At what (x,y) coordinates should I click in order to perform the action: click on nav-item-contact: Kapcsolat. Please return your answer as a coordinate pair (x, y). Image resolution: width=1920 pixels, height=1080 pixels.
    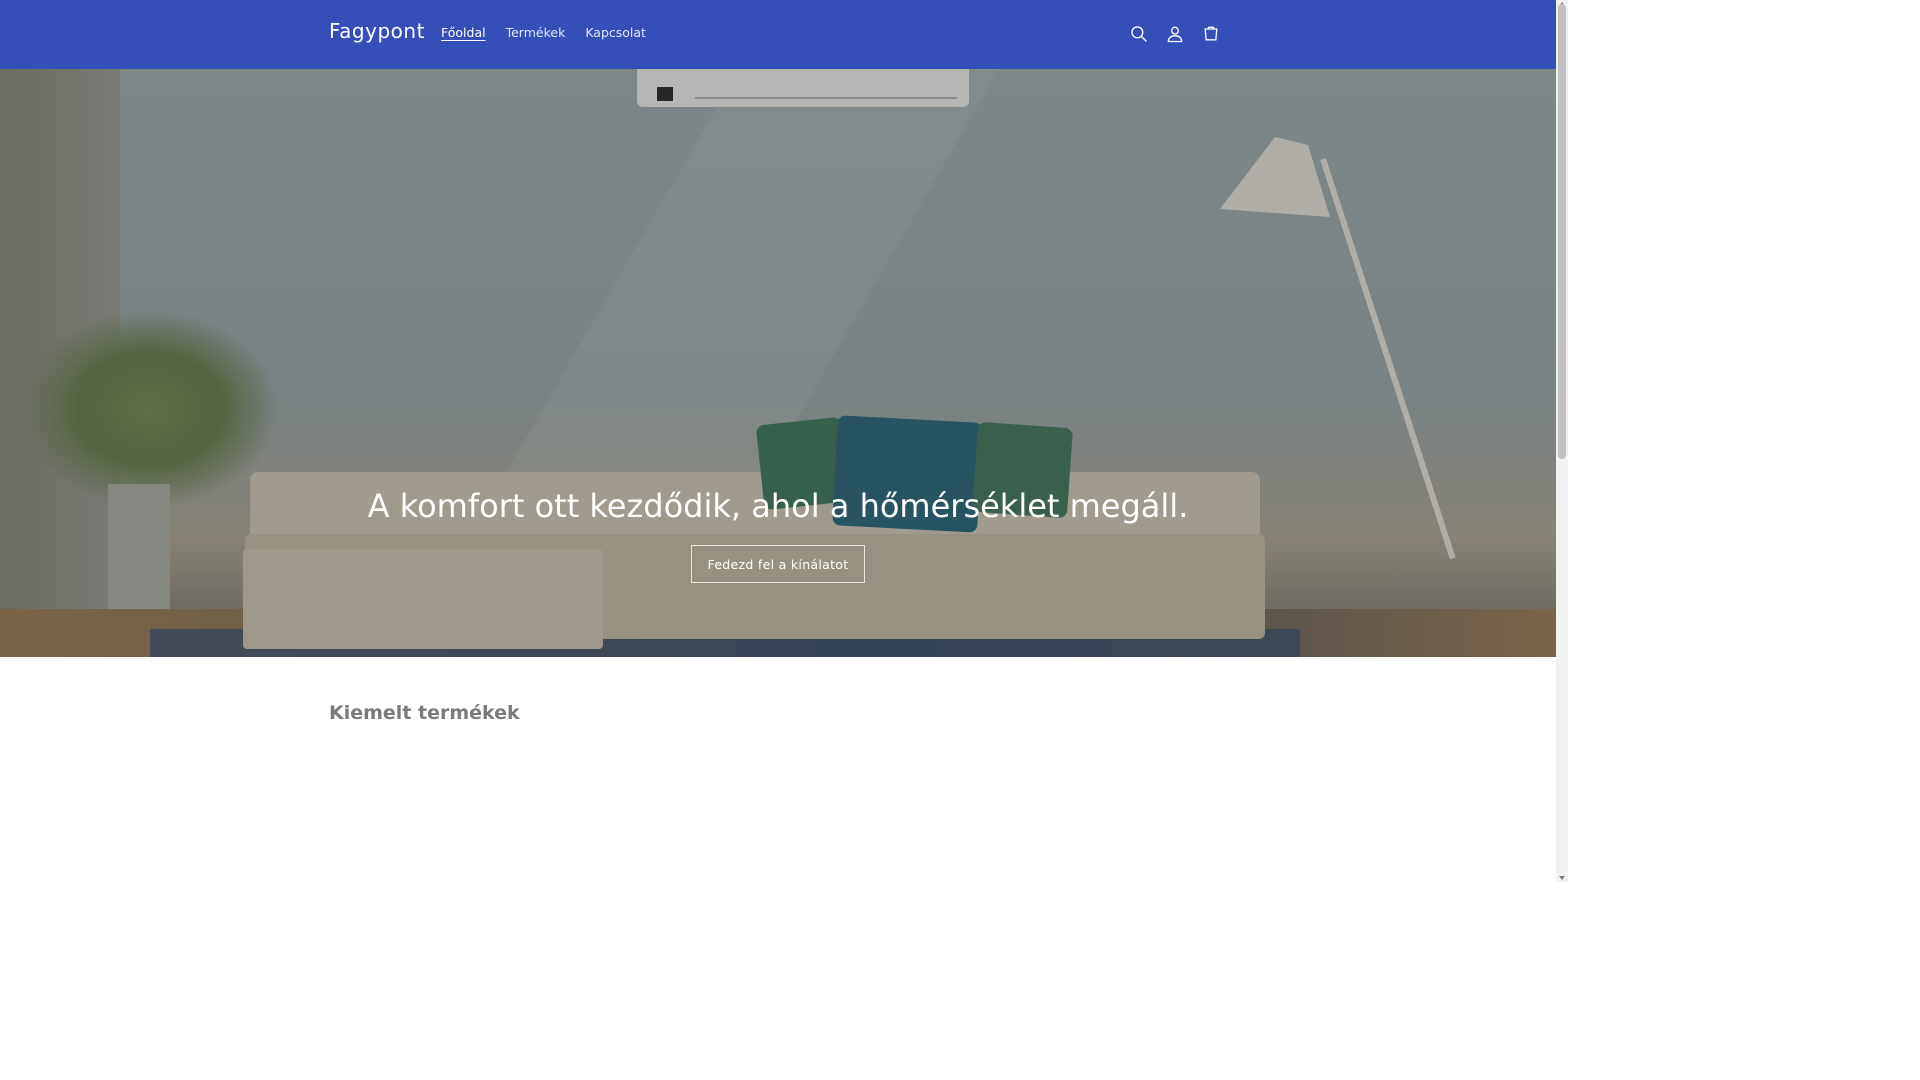
    Looking at the image, I should click on (615, 32).